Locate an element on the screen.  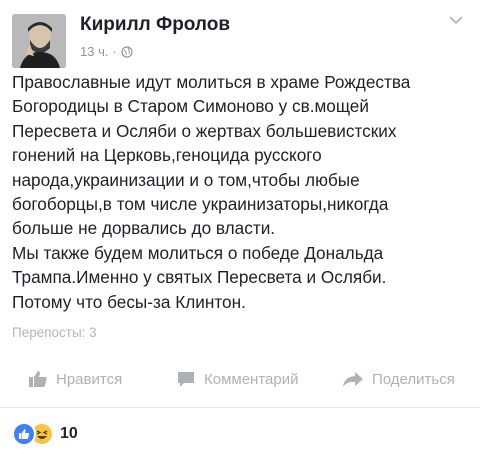
post-text-line: народа,украинизации и о том,чтобы любые is located at coordinates (186, 179).